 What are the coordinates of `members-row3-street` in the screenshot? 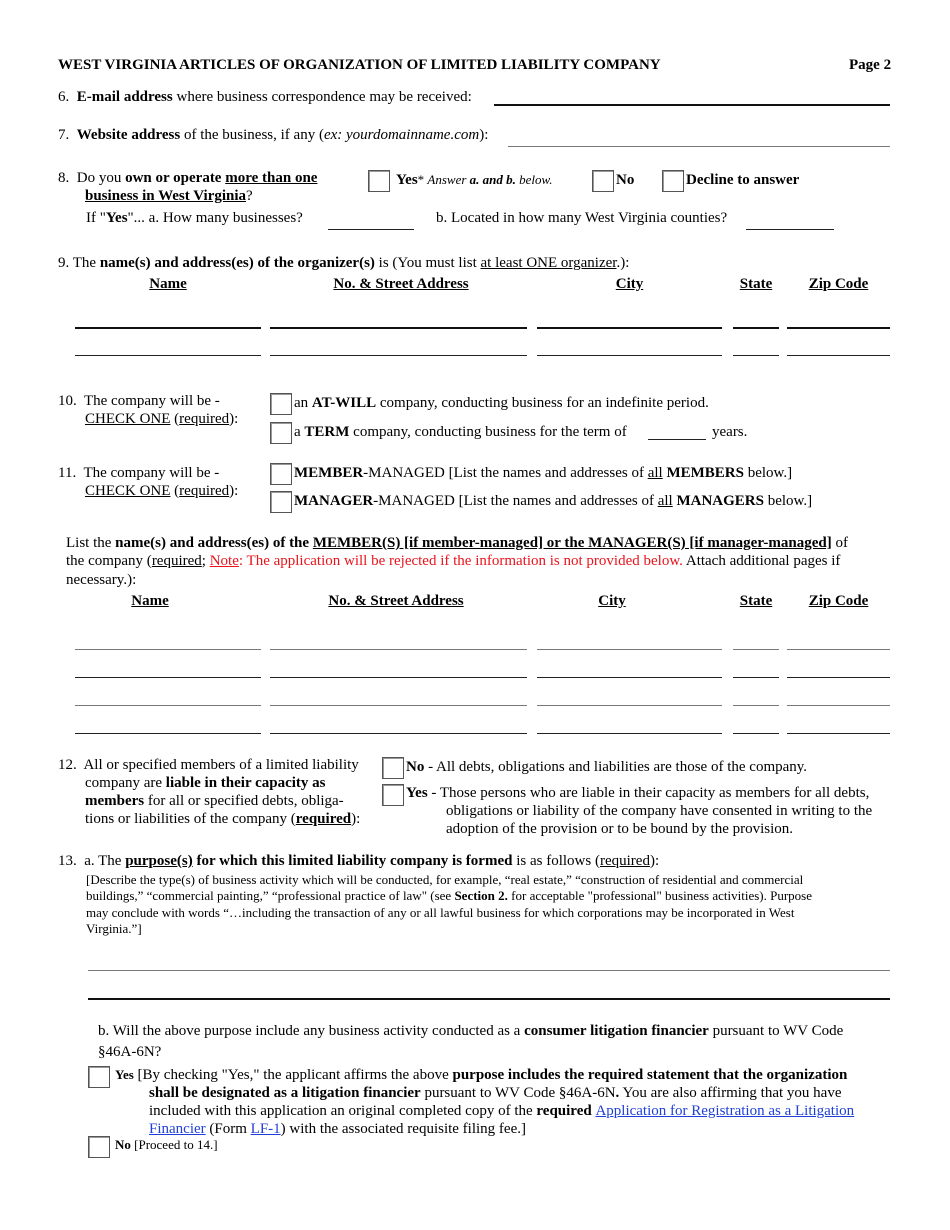 It's located at (398, 705).